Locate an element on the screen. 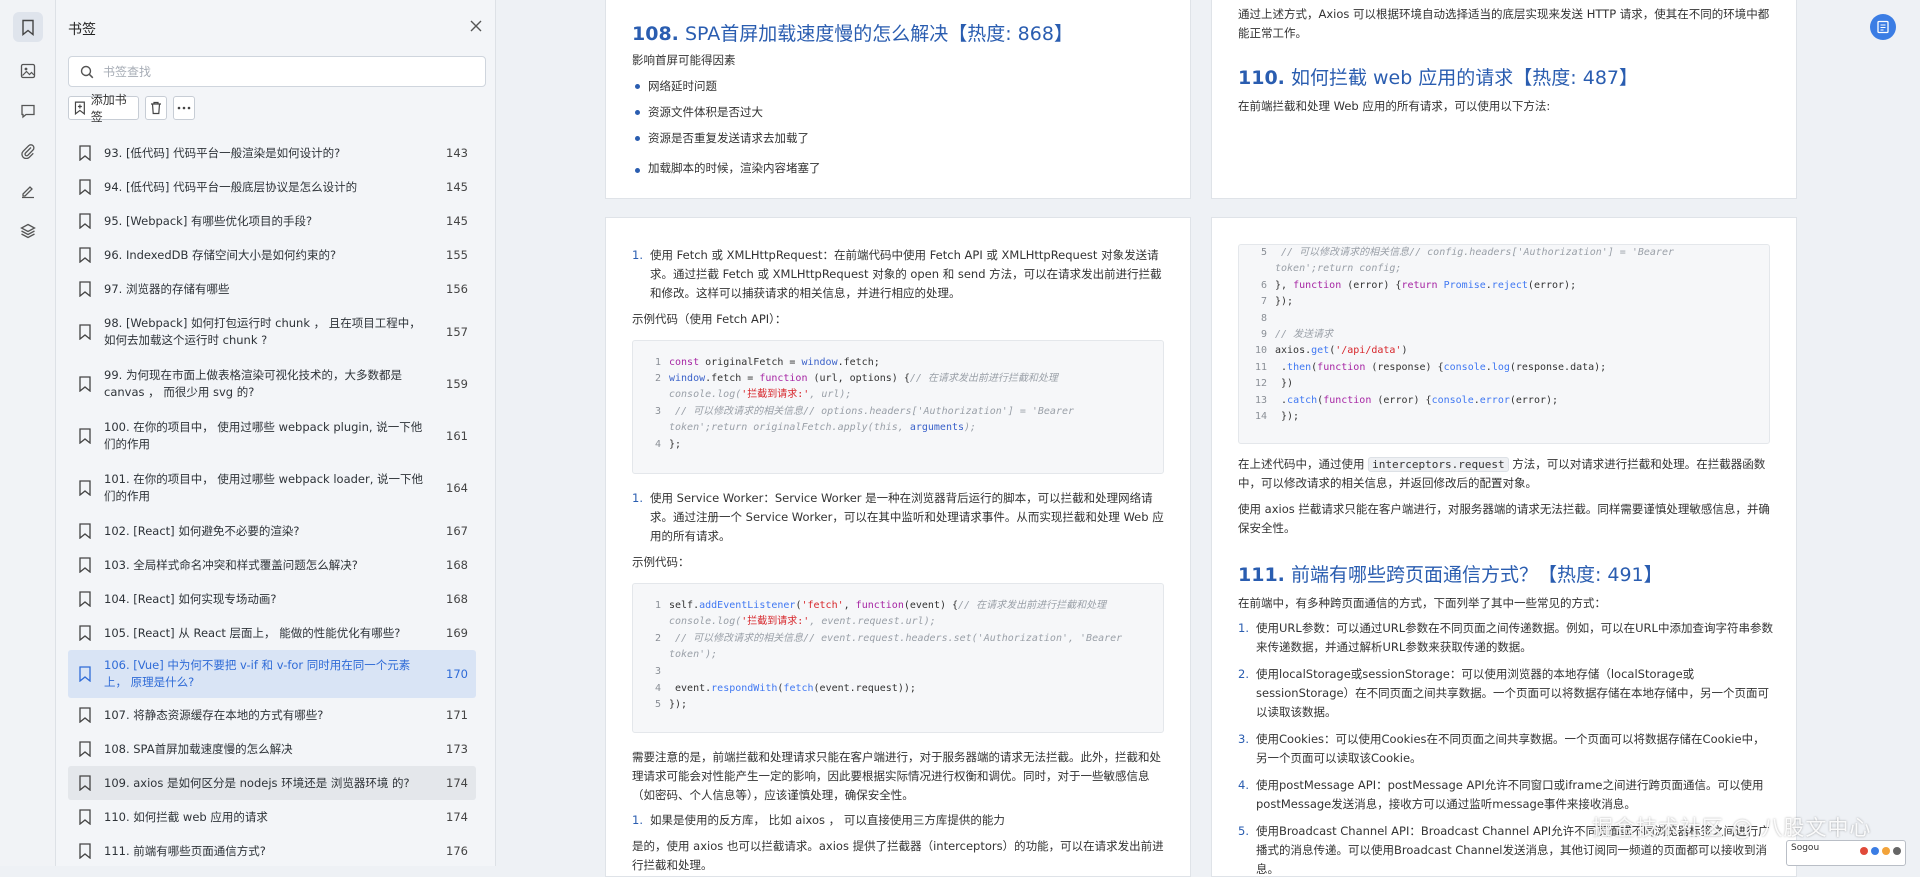  bookmark-item: 105. [React] 从 React 层面上， 能做的性能优化有哪些? 169 is located at coordinates (272, 633).